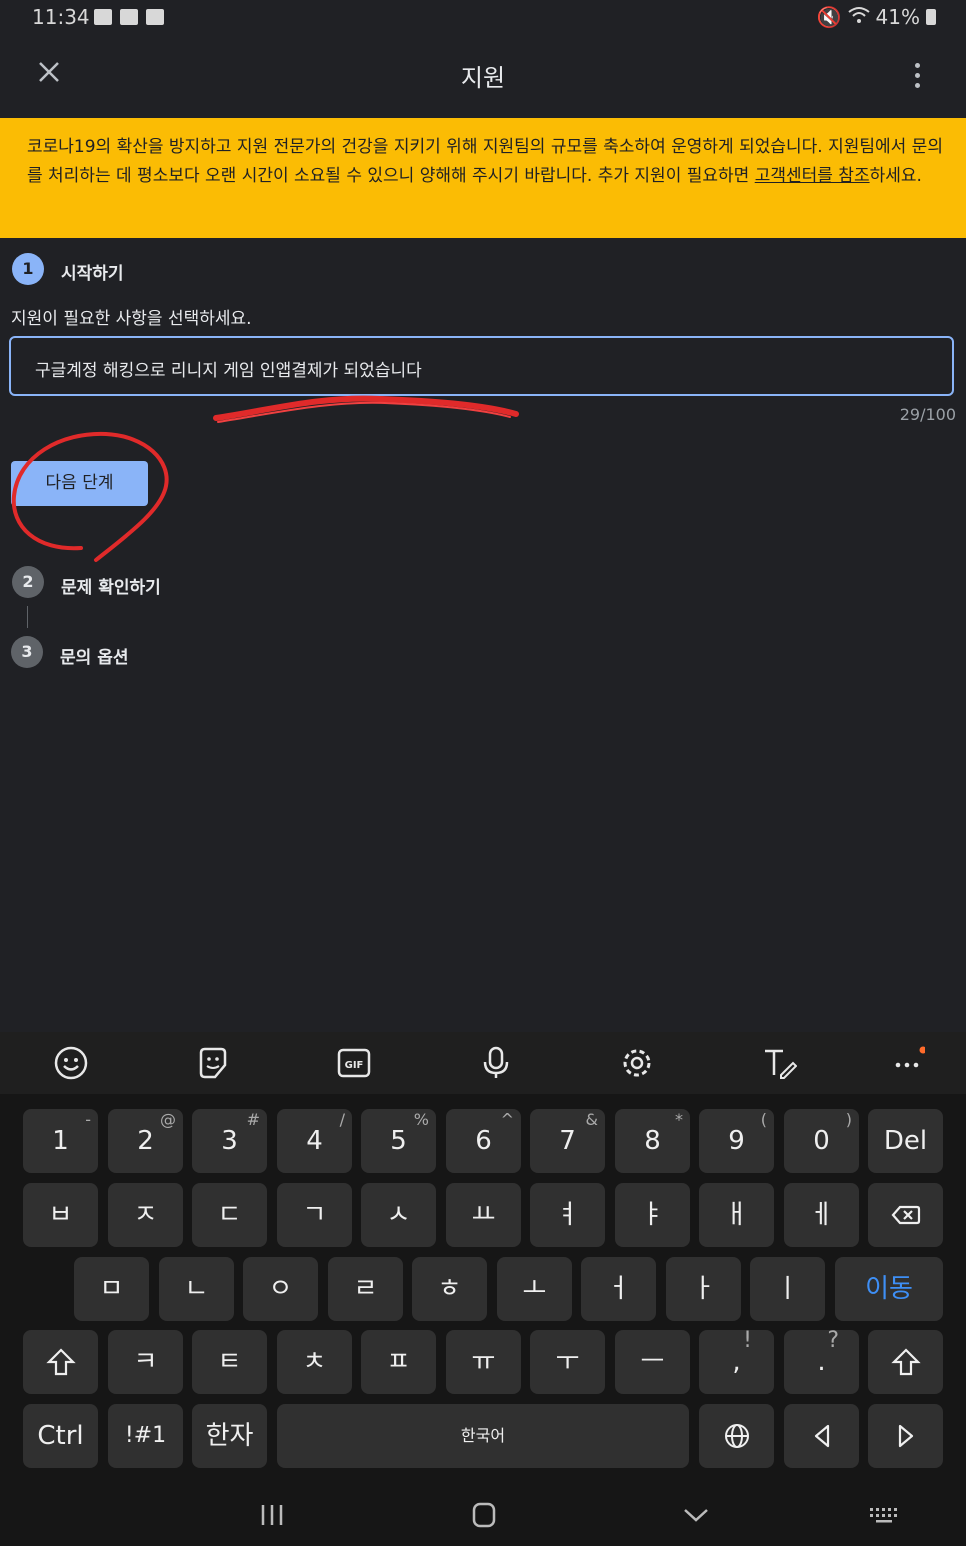 The image size is (966, 1546). Describe the element at coordinates (736, 1215) in the screenshot. I see `key-ae: ㅐ` at that location.